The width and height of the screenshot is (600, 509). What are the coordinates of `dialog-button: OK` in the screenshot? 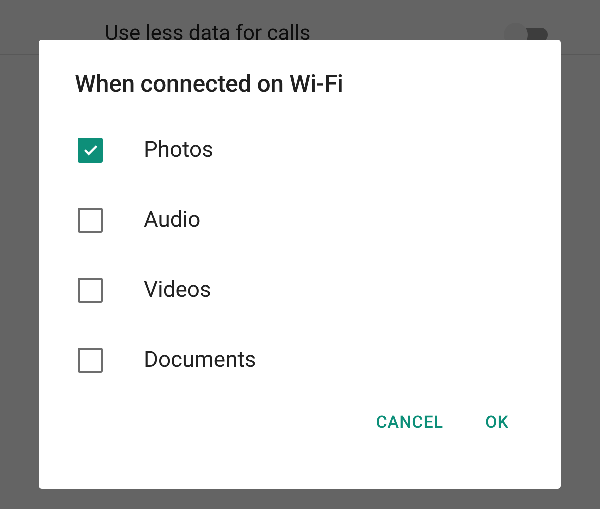 It's located at (497, 423).